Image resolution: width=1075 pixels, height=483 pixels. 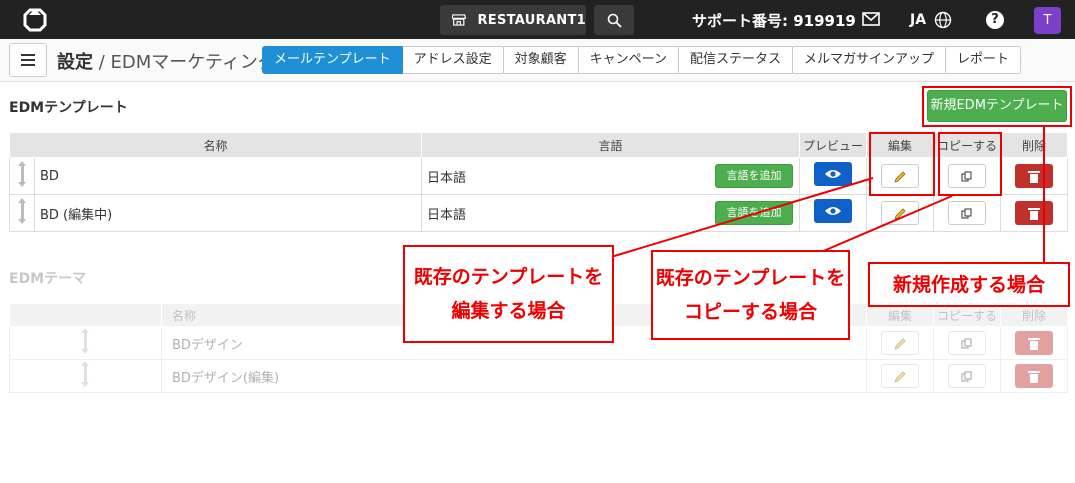 What do you see at coordinates (453, 60) in the screenshot?
I see `tab-address-settings: アドレス設定` at bounding box center [453, 60].